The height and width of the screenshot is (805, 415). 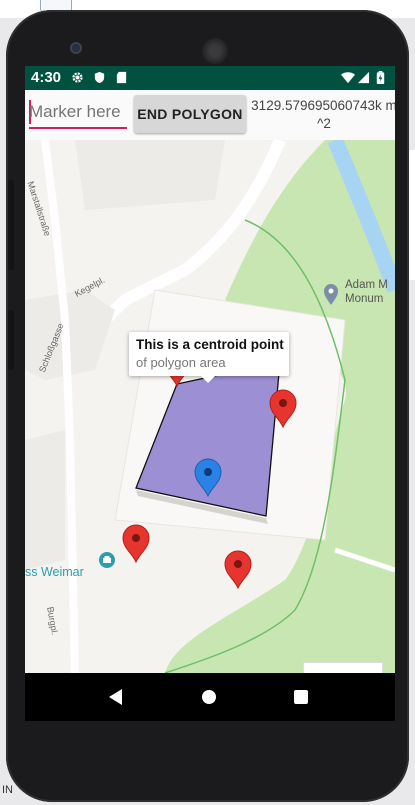 I want to click on info-window-tail, so click(x=208, y=379).